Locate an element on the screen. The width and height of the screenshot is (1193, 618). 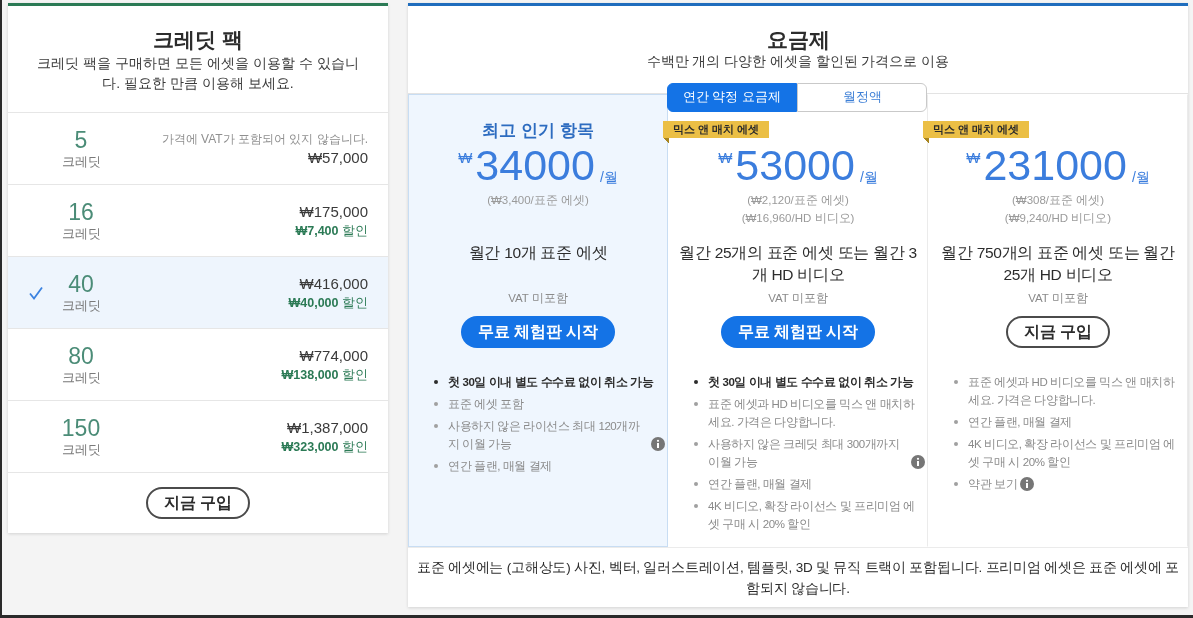
credit-pack-option: 150 크레딧 ₩1,387,000 ₩323,000 할인 is located at coordinates (198, 437).